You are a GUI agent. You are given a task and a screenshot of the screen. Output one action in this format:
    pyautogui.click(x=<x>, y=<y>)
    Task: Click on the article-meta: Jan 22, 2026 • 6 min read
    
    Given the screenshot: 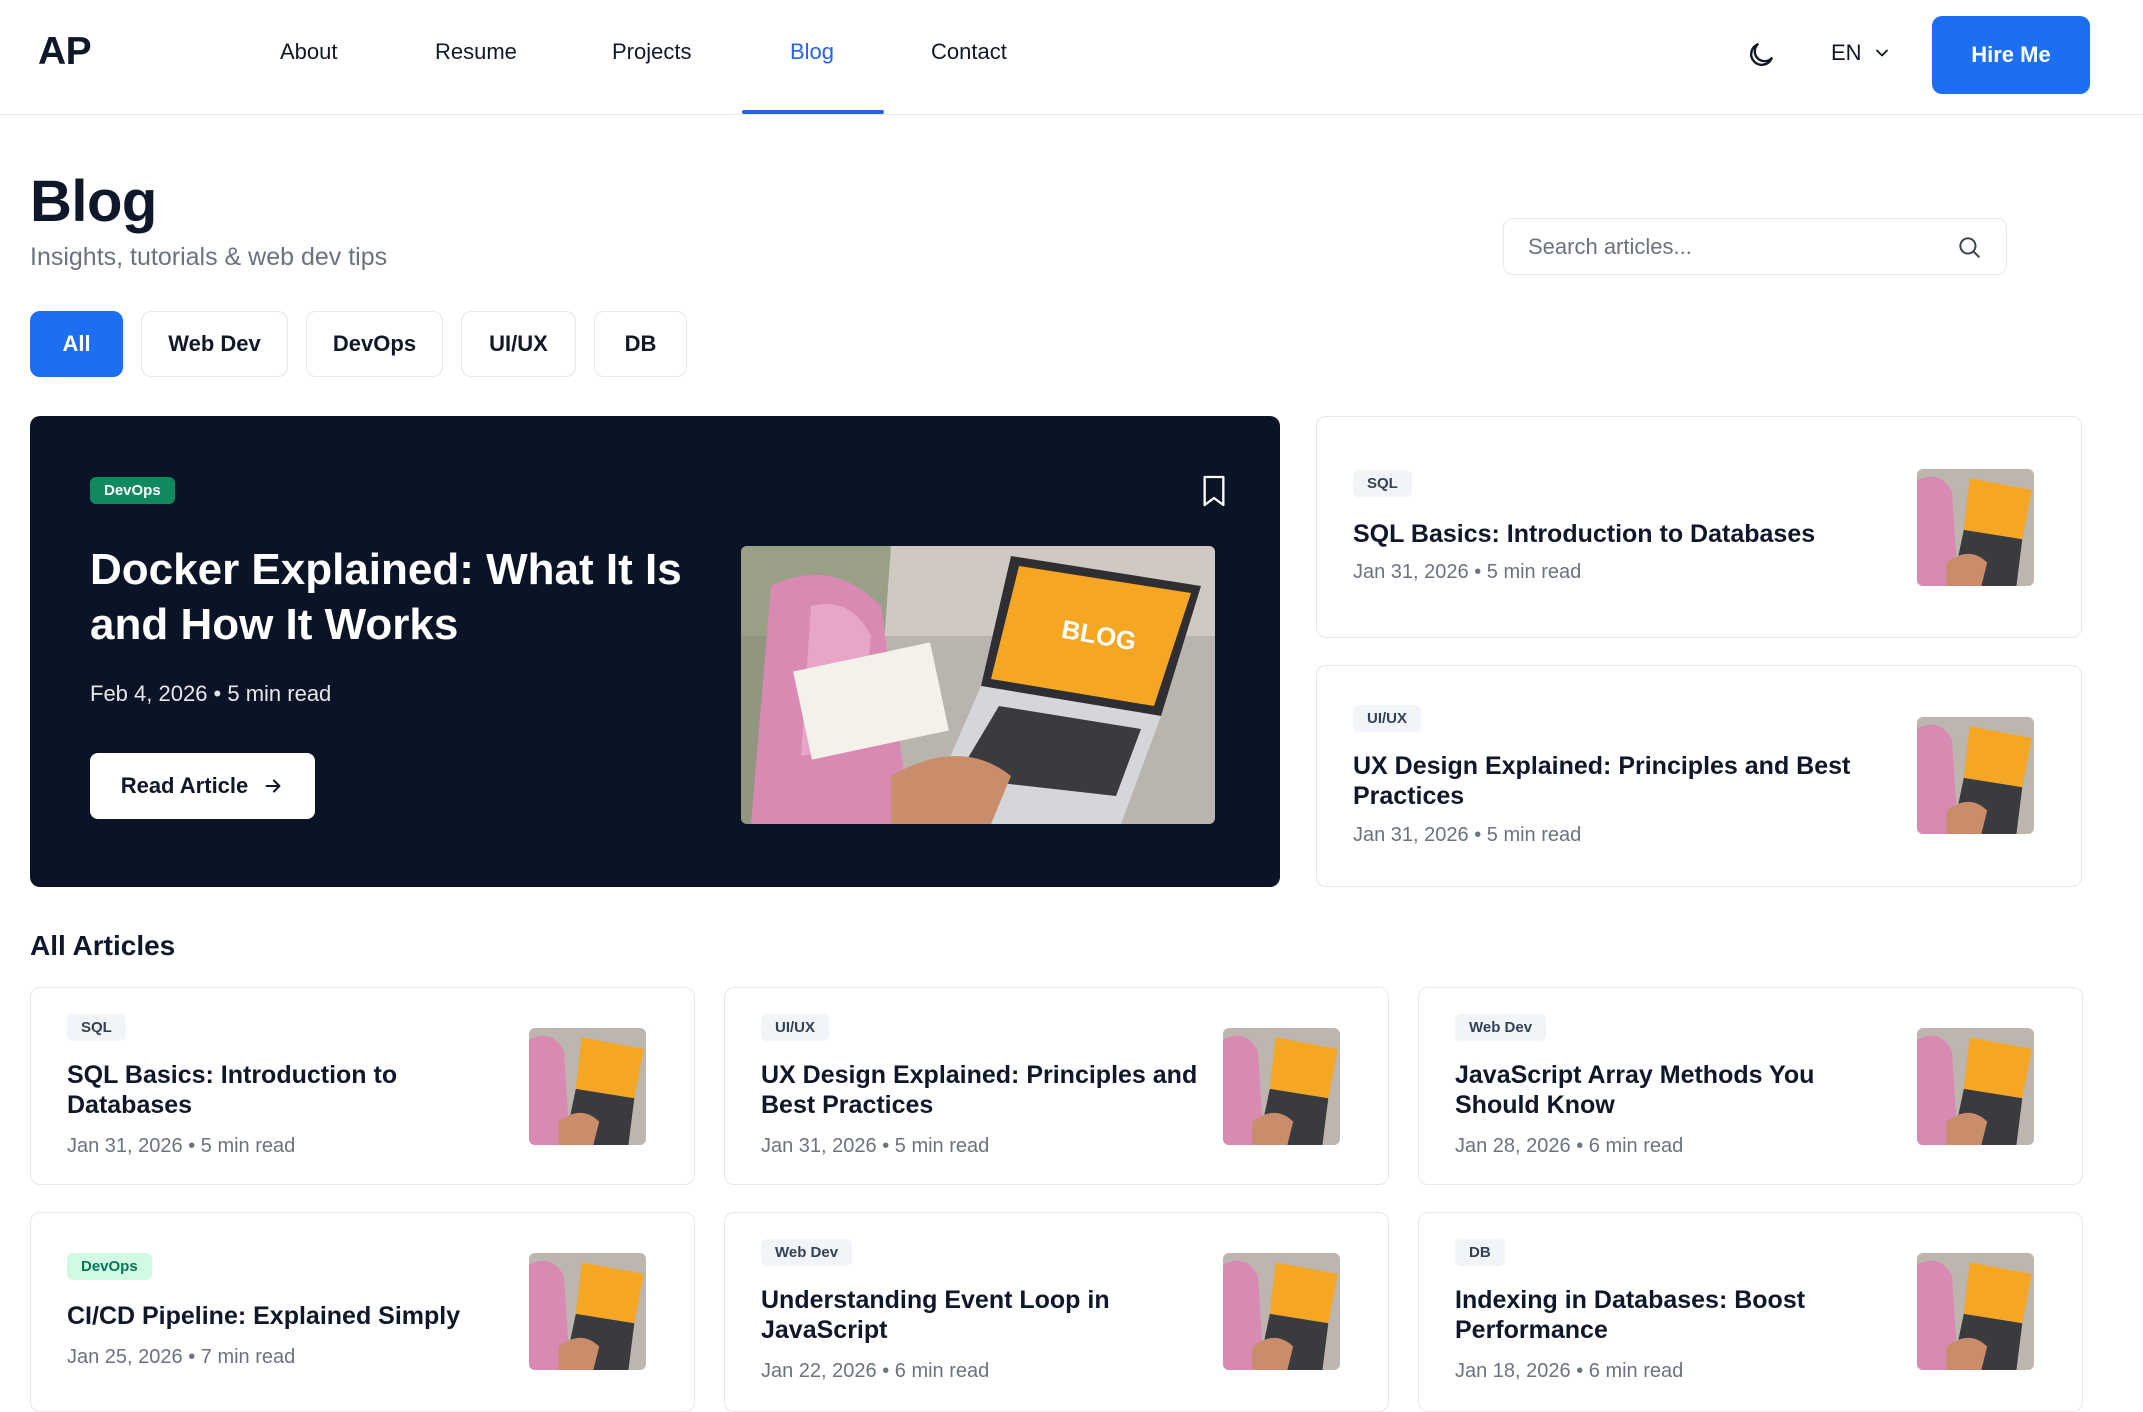 What is the action you would take?
    pyautogui.click(x=875, y=1371)
    